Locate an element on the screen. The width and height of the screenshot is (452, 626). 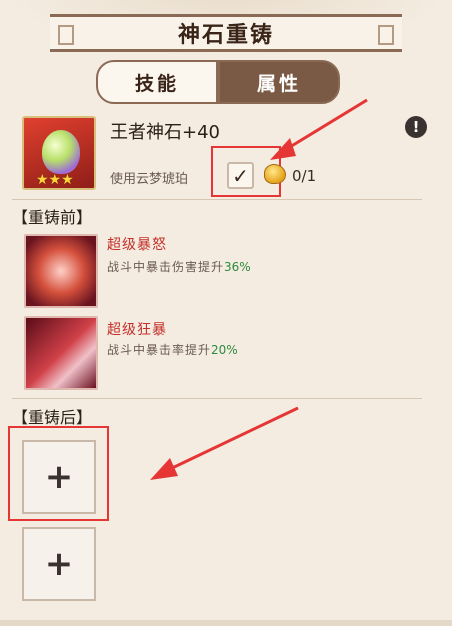
arrow-to-checkbox is located at coordinates (319, 129).